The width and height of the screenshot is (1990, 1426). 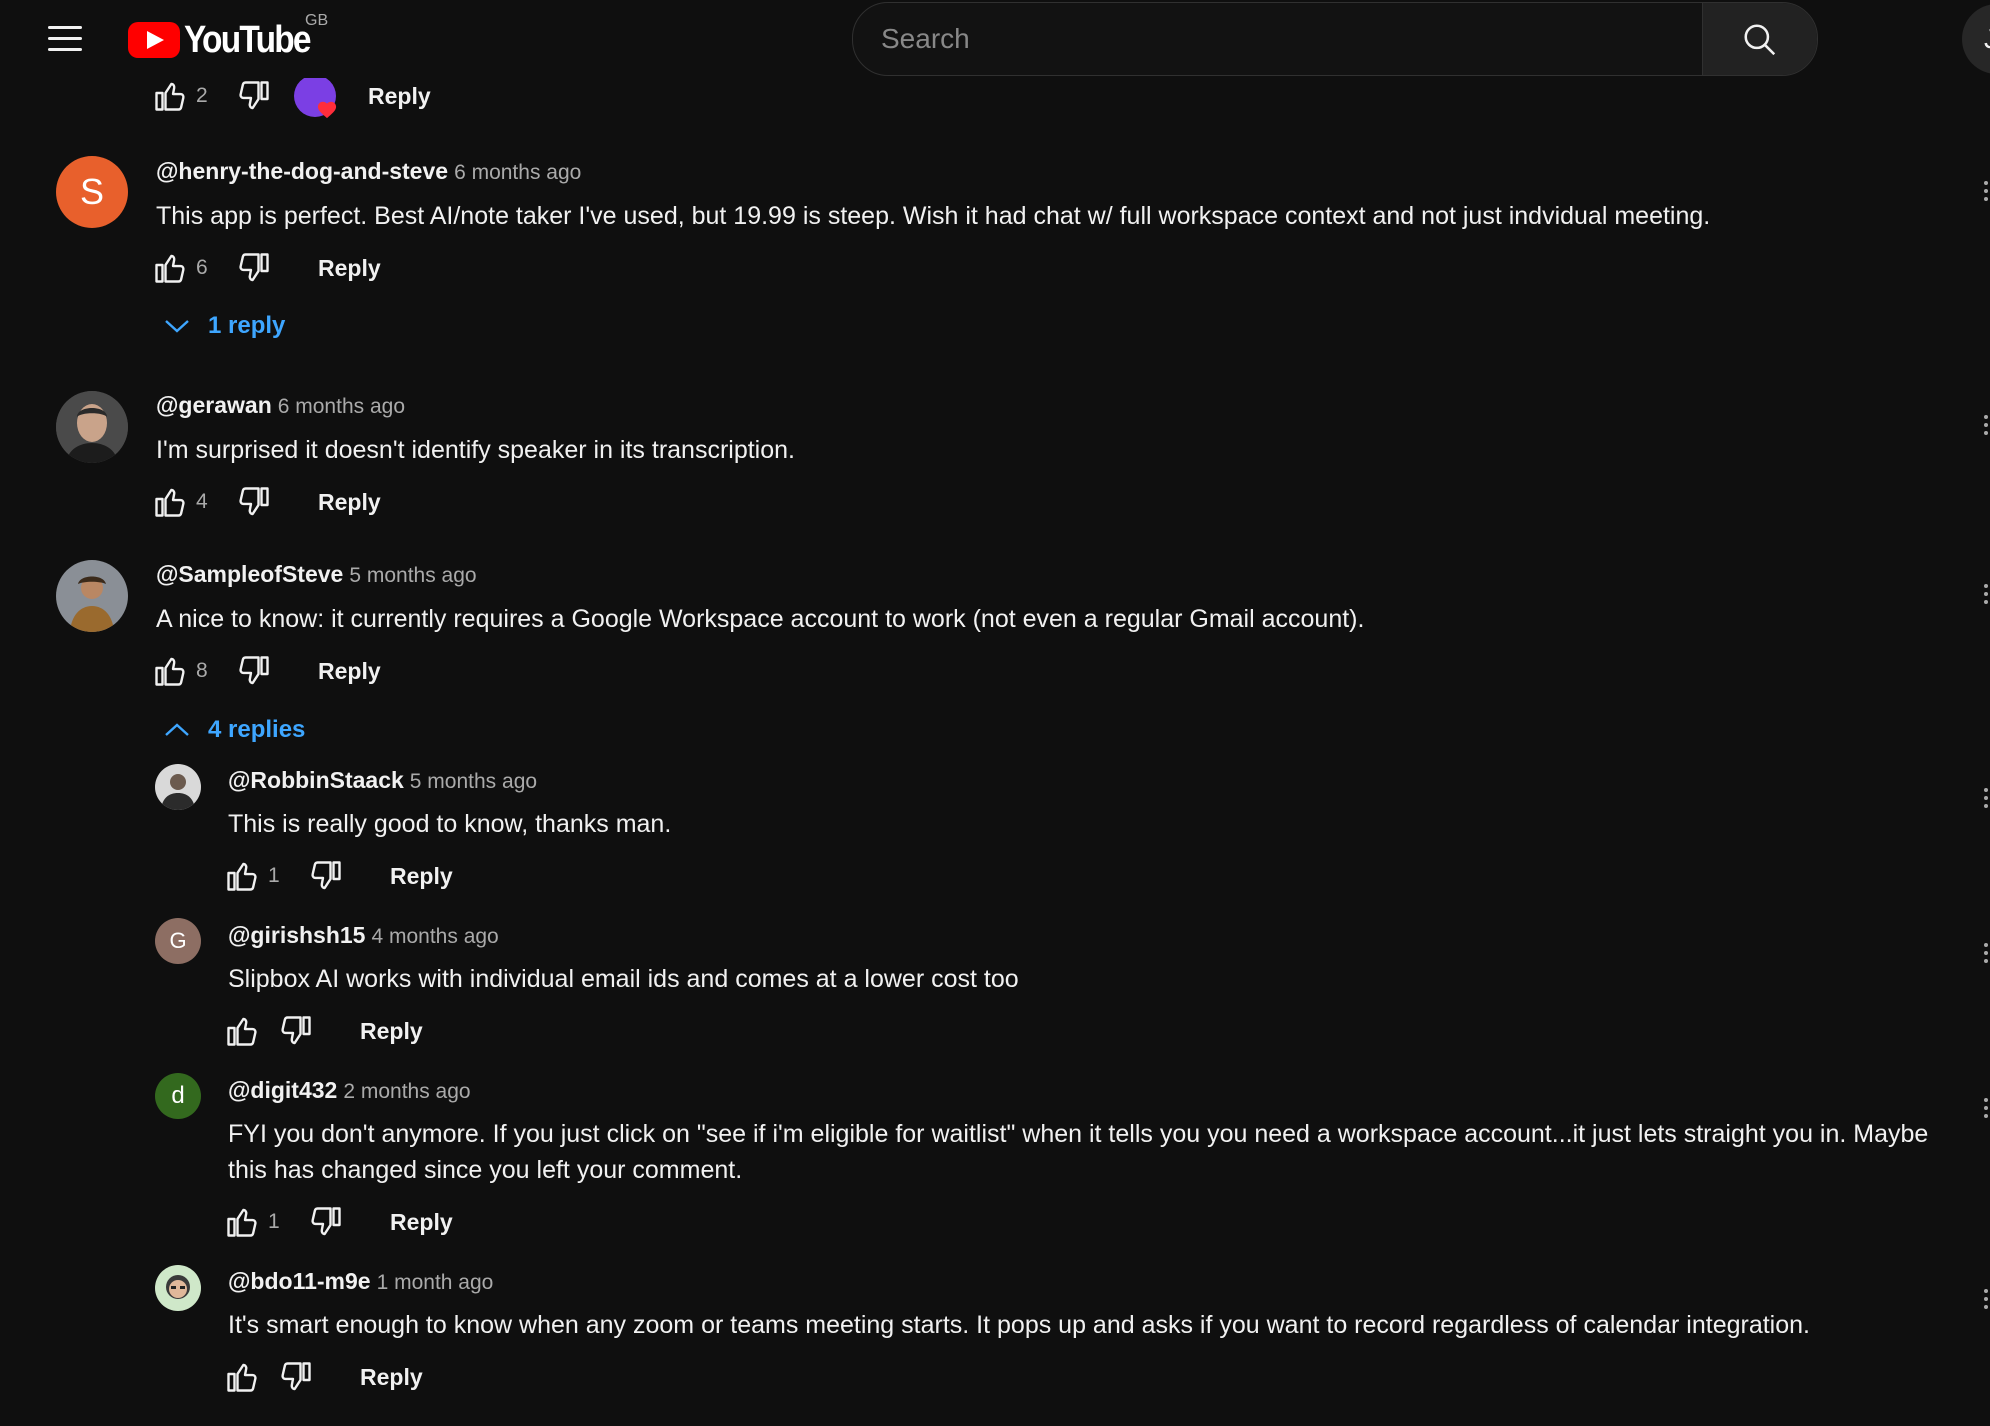 I want to click on logo-wordmark: YouTube, so click(x=248, y=39).